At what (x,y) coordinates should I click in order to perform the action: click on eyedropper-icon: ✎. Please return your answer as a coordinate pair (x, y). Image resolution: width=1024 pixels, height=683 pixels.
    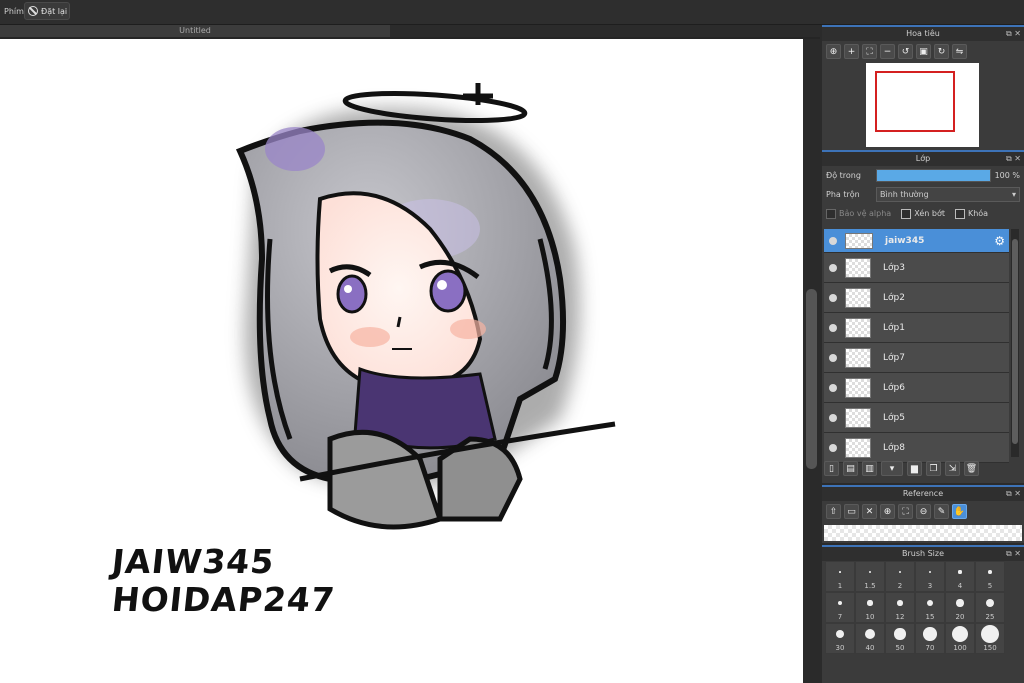
    Looking at the image, I should click on (941, 511).